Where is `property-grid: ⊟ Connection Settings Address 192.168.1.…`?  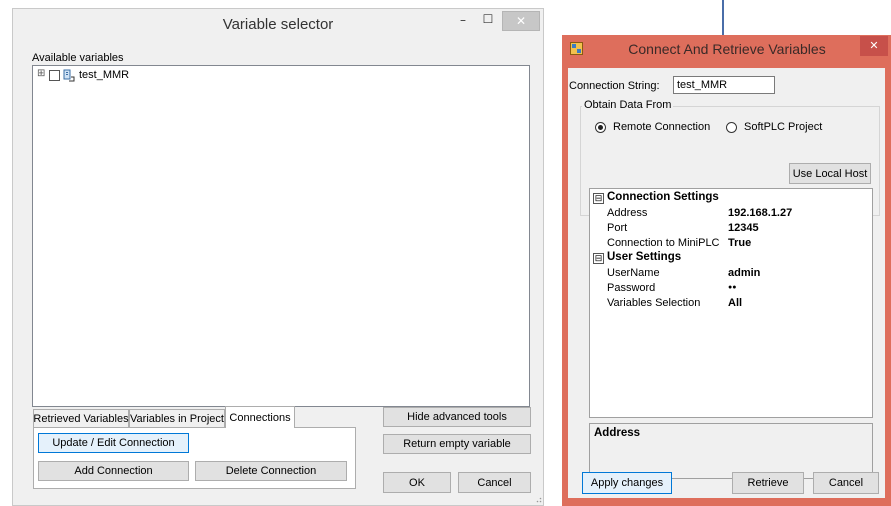 property-grid: ⊟ Connection Settings Address 192.168.1.… is located at coordinates (731, 303).